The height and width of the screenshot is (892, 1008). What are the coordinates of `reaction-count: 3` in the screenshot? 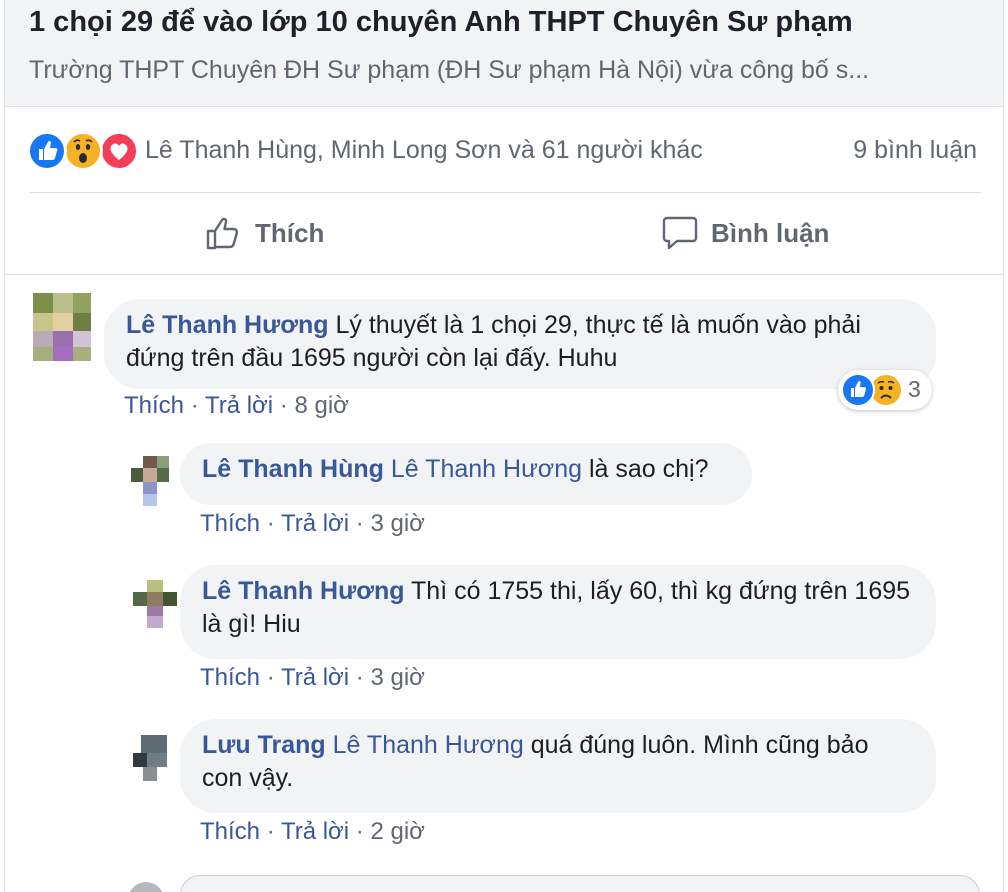 It's located at (914, 389).